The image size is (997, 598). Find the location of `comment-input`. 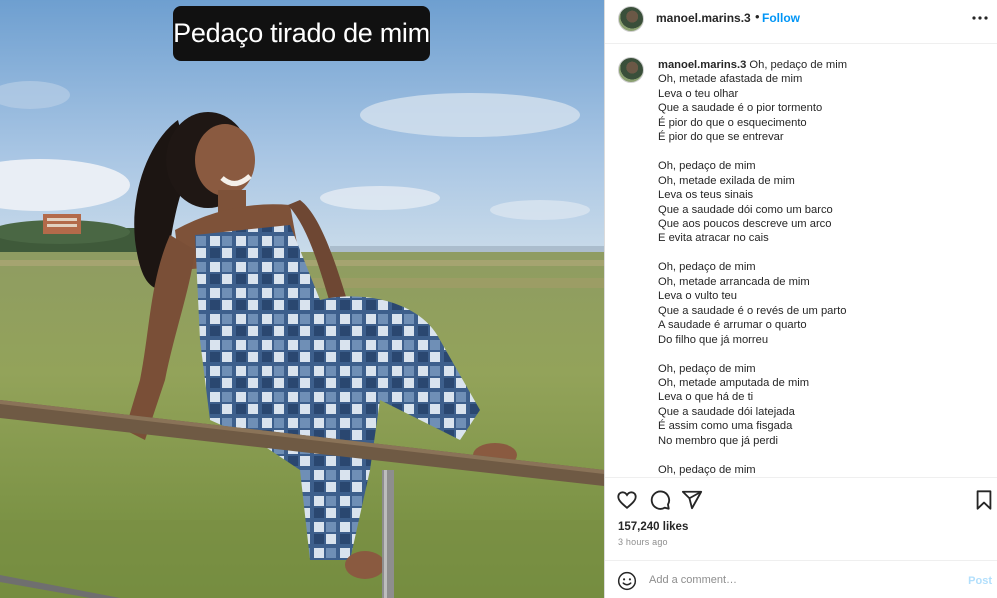

comment-input is located at coordinates (799, 580).